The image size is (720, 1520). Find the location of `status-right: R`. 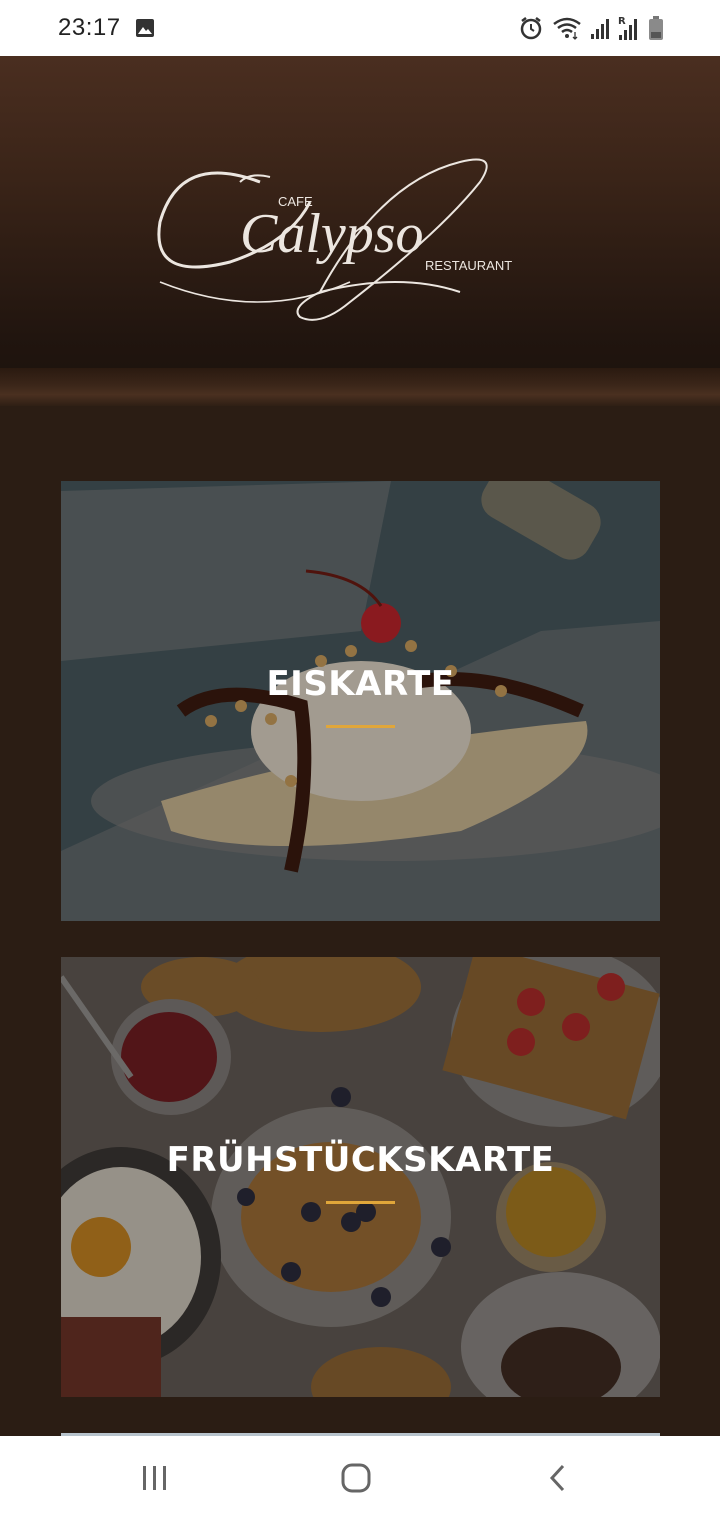

status-right: R is located at coordinates (591, 28).